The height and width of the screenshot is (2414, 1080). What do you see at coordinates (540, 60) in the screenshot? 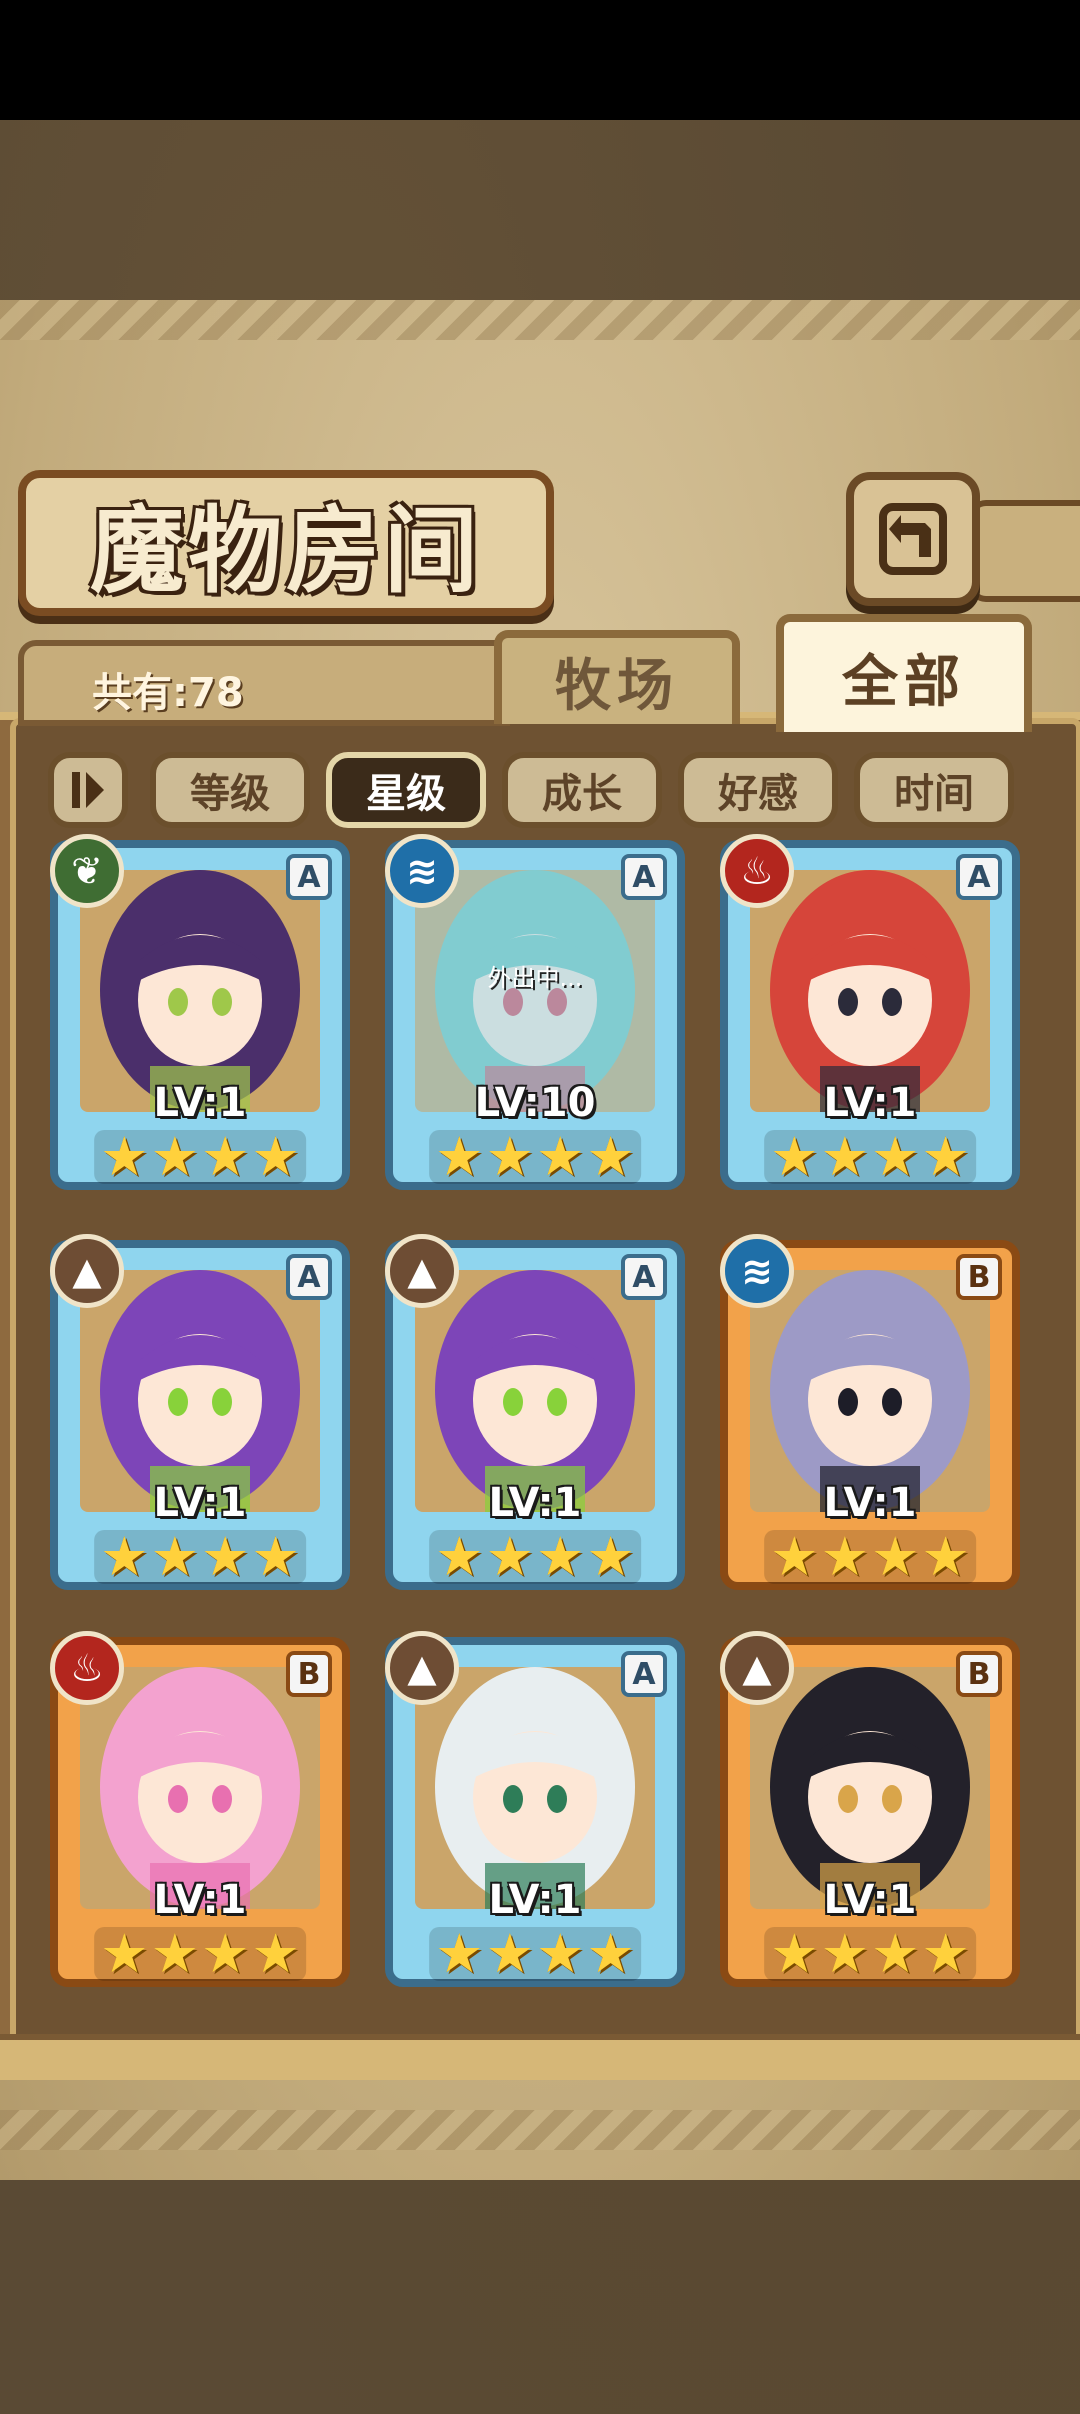
I see `status-bar-area` at bounding box center [540, 60].